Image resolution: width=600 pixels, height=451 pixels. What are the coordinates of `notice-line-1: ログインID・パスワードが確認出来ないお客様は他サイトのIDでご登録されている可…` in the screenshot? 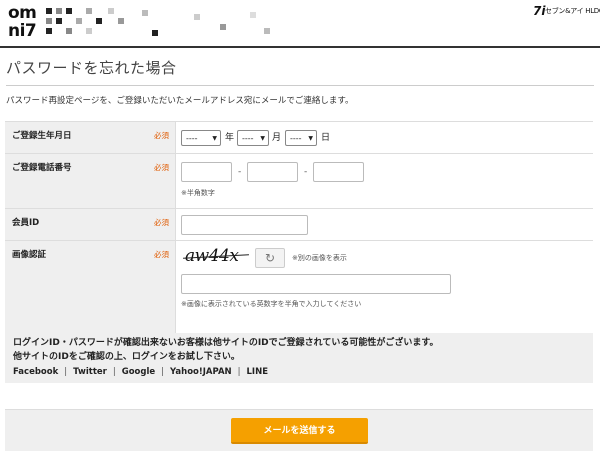 It's located at (226, 343).